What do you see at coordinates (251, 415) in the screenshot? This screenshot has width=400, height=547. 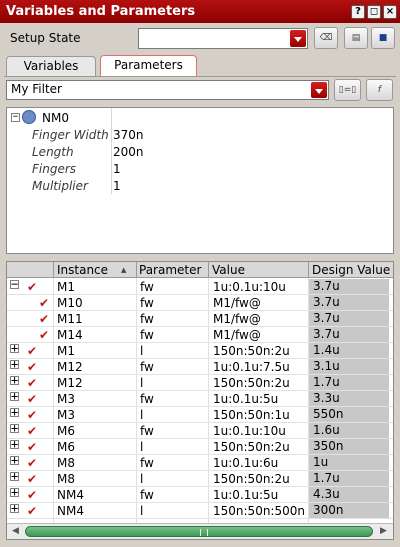 I see `cell-value: 150n:50n:1u` at bounding box center [251, 415].